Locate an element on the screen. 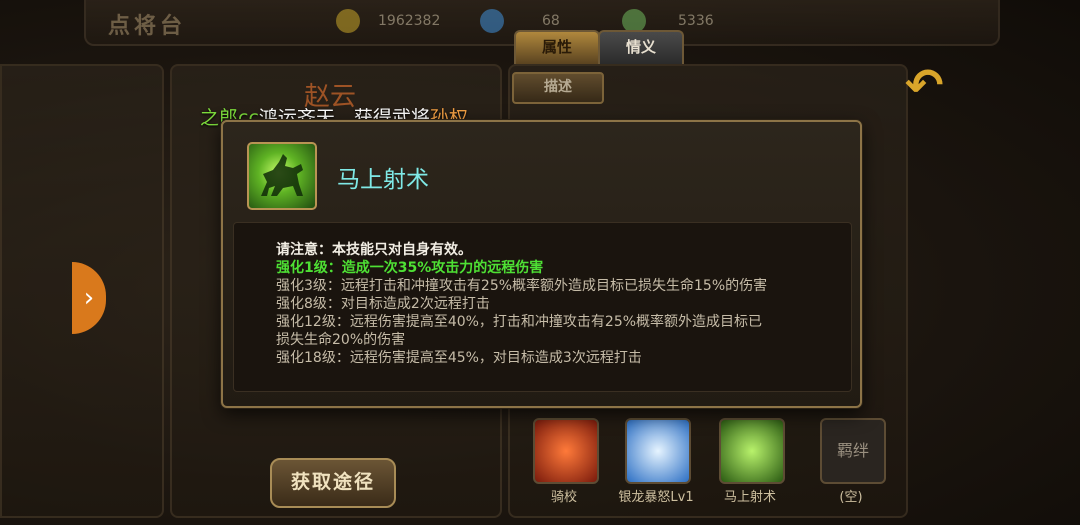 The width and height of the screenshot is (1080, 525). silver-dragon-icon is located at coordinates (658, 451).